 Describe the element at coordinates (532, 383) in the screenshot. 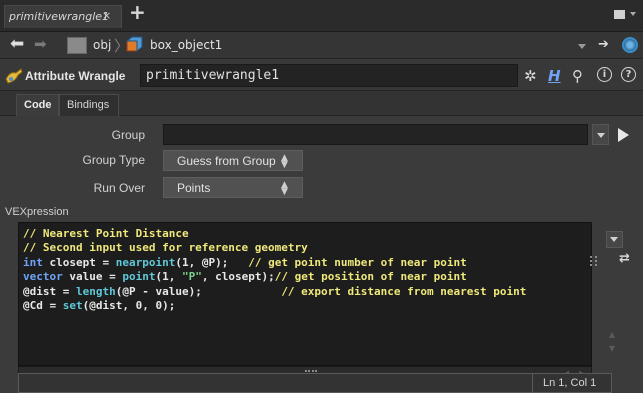

I see `status-divider` at that location.